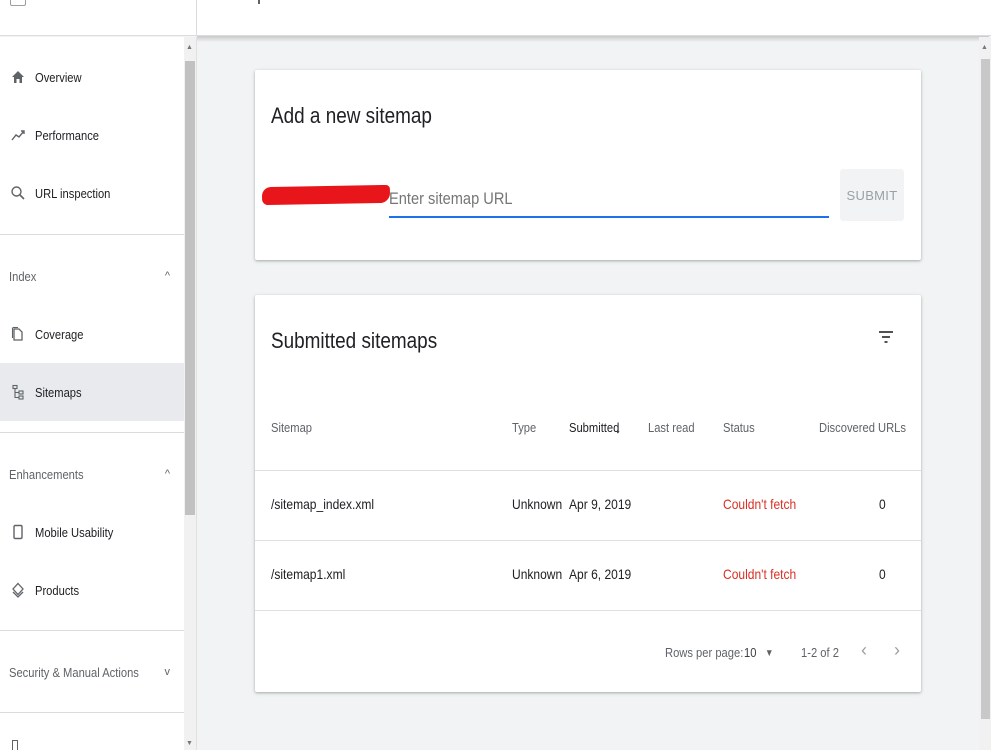 This screenshot has height=750, width=1000. I want to click on trending-up-icon, so click(17, 135).